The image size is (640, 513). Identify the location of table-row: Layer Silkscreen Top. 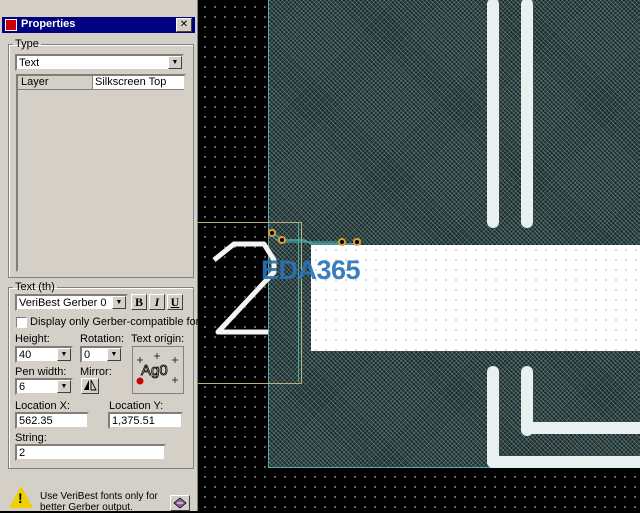
(101, 83).